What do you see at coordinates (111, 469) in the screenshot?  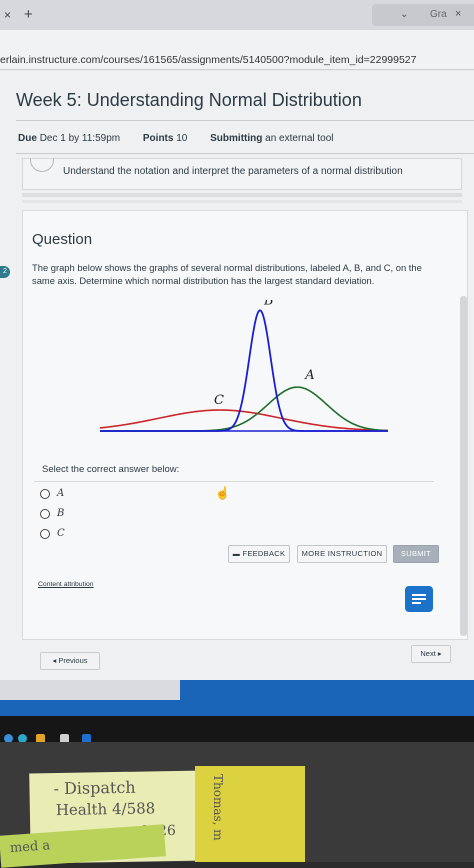 I see `select-answer-label: Select the correct answer below:` at bounding box center [111, 469].